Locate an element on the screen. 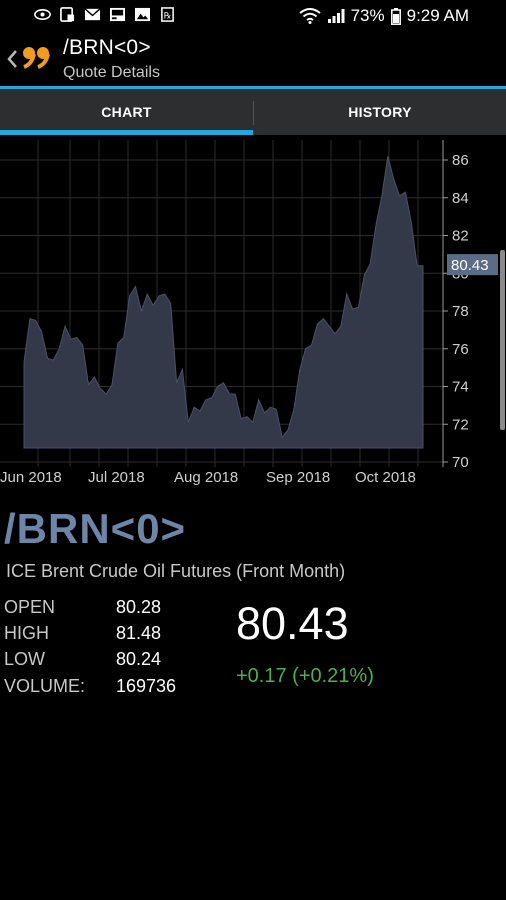 Image resolution: width=506 pixels, height=900 pixels. stat-row-low: LOW 80.24 is located at coordinates (104, 662).